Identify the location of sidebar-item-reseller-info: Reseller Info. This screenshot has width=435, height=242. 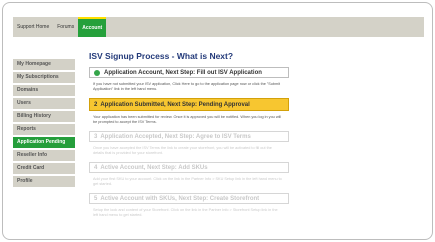
(44, 155).